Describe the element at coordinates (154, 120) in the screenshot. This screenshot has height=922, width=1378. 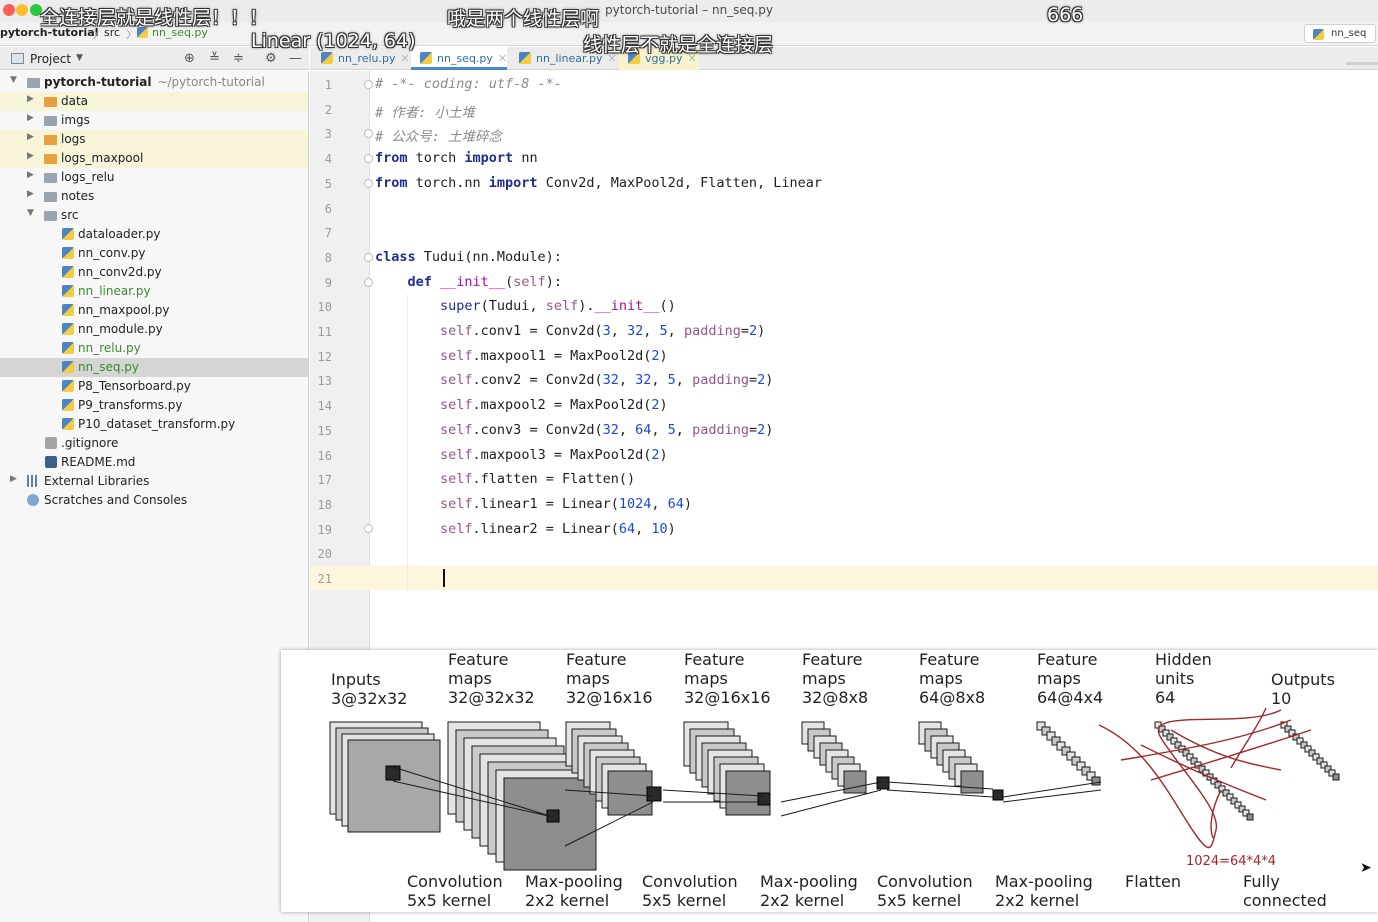
I see `tree-node-imgs: ▶ imgs` at that location.